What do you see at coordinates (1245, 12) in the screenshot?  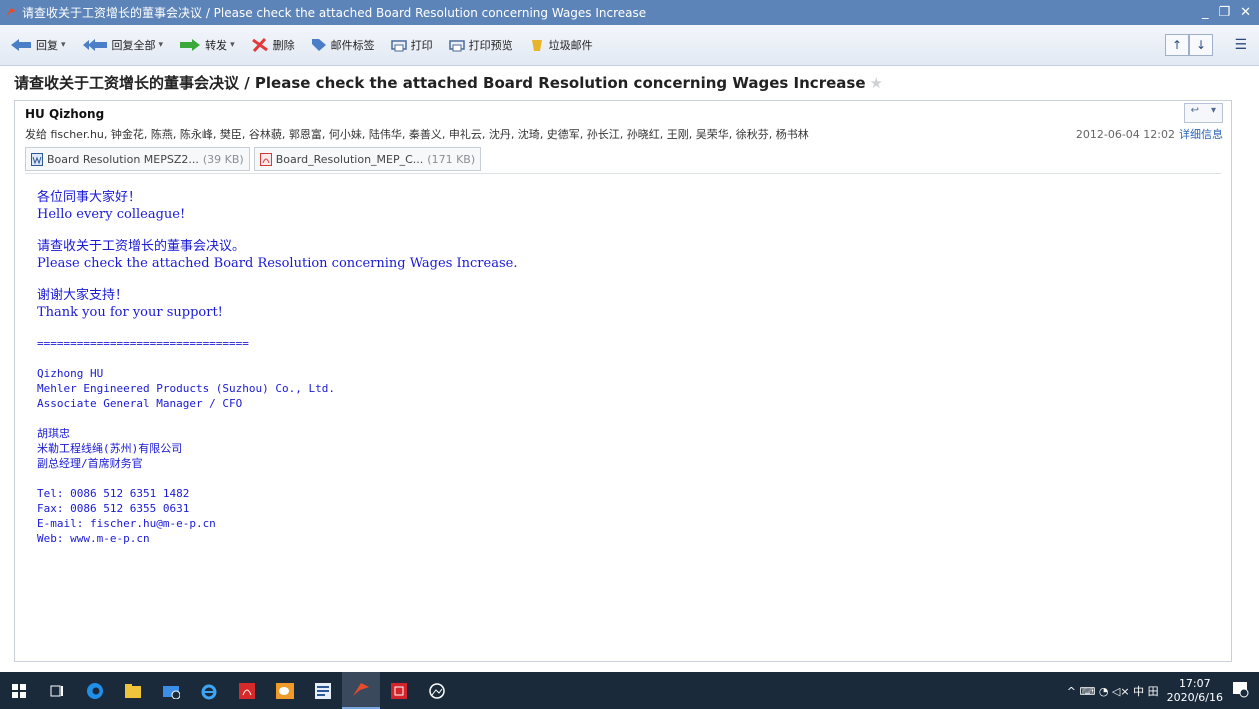 I see `close-button: ✕` at bounding box center [1245, 12].